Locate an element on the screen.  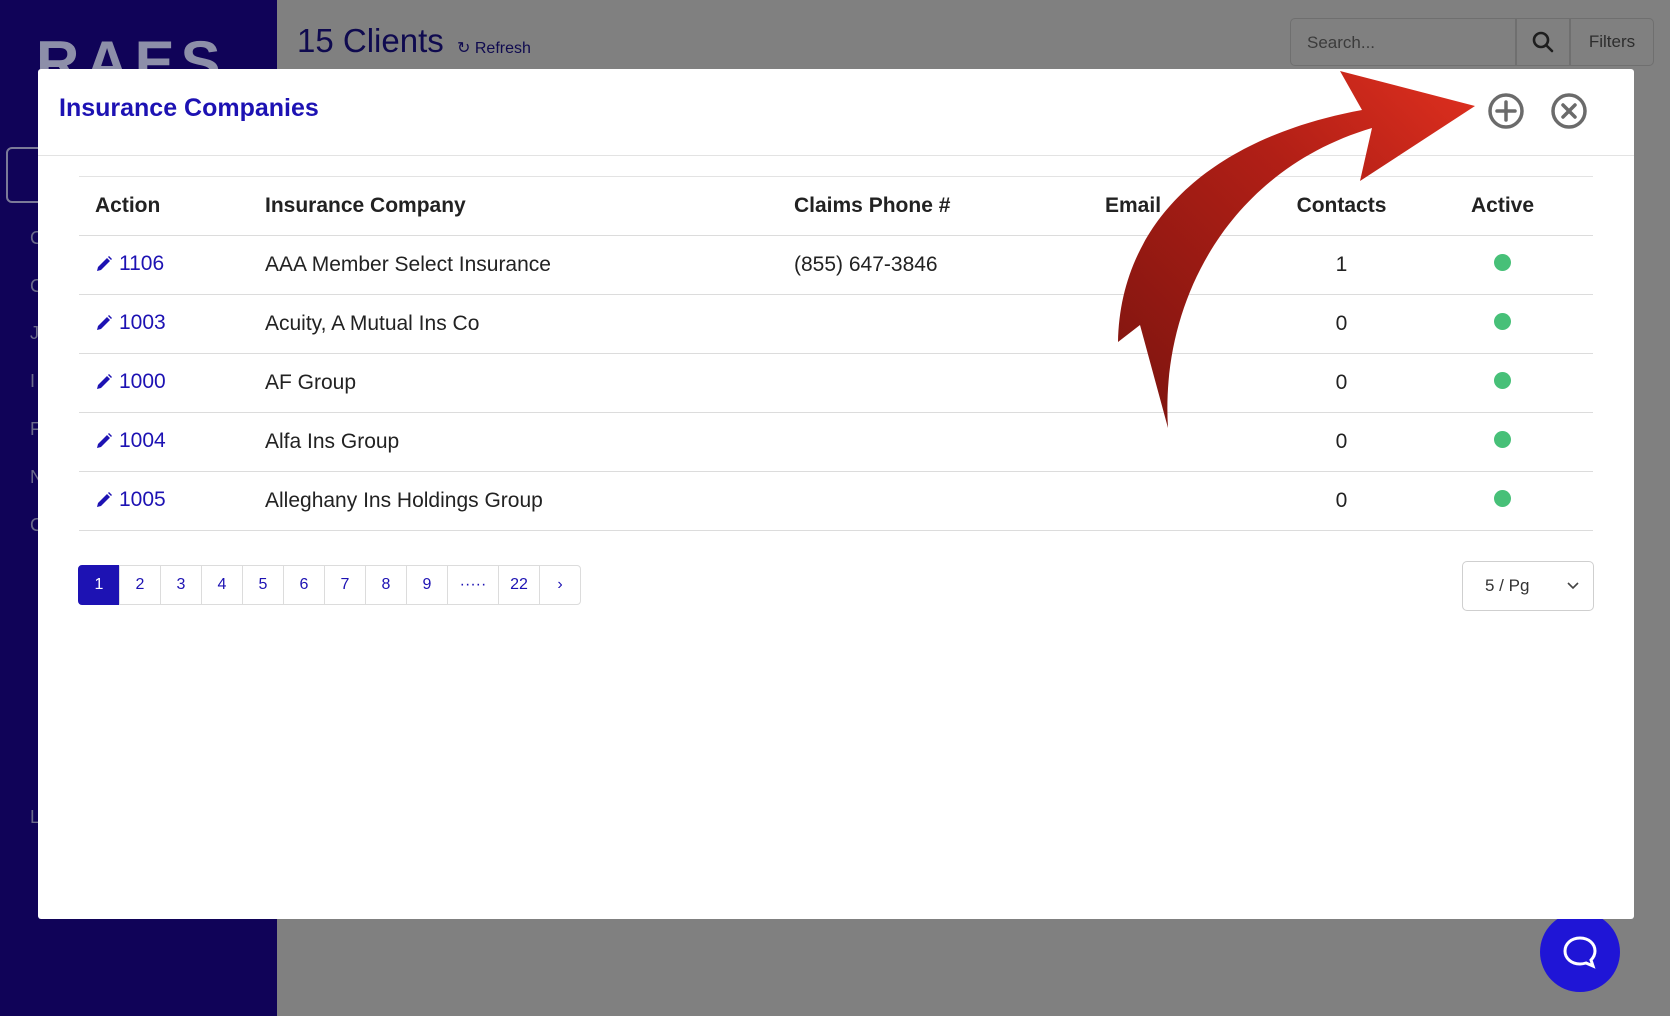
company-cell: Alfa Ins Group is located at coordinates (513, 442).